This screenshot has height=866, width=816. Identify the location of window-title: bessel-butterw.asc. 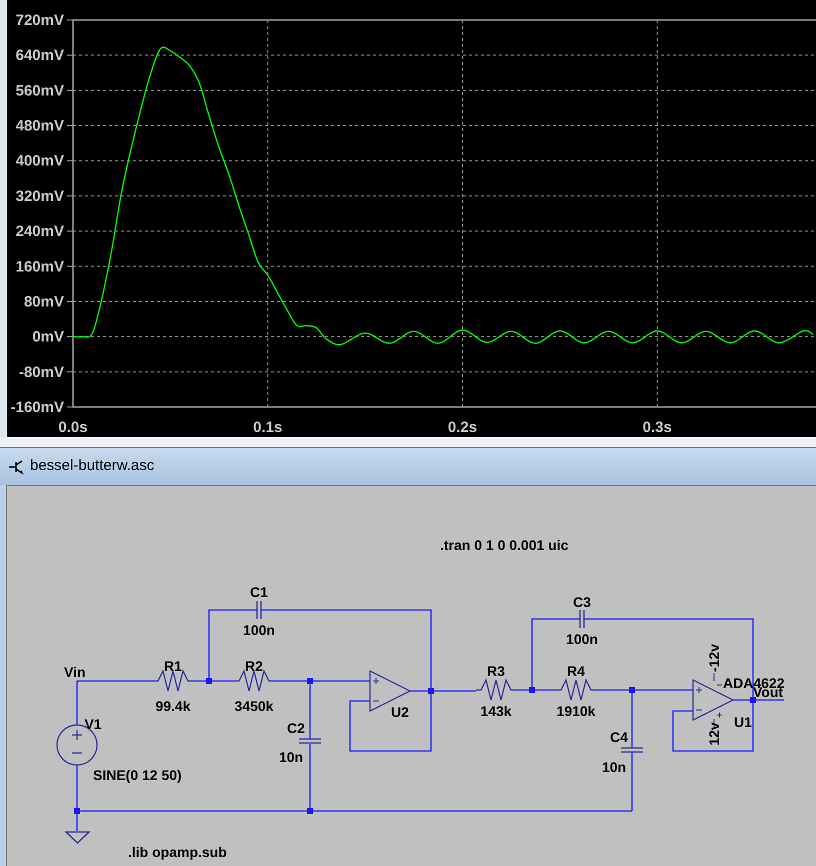
(92, 466).